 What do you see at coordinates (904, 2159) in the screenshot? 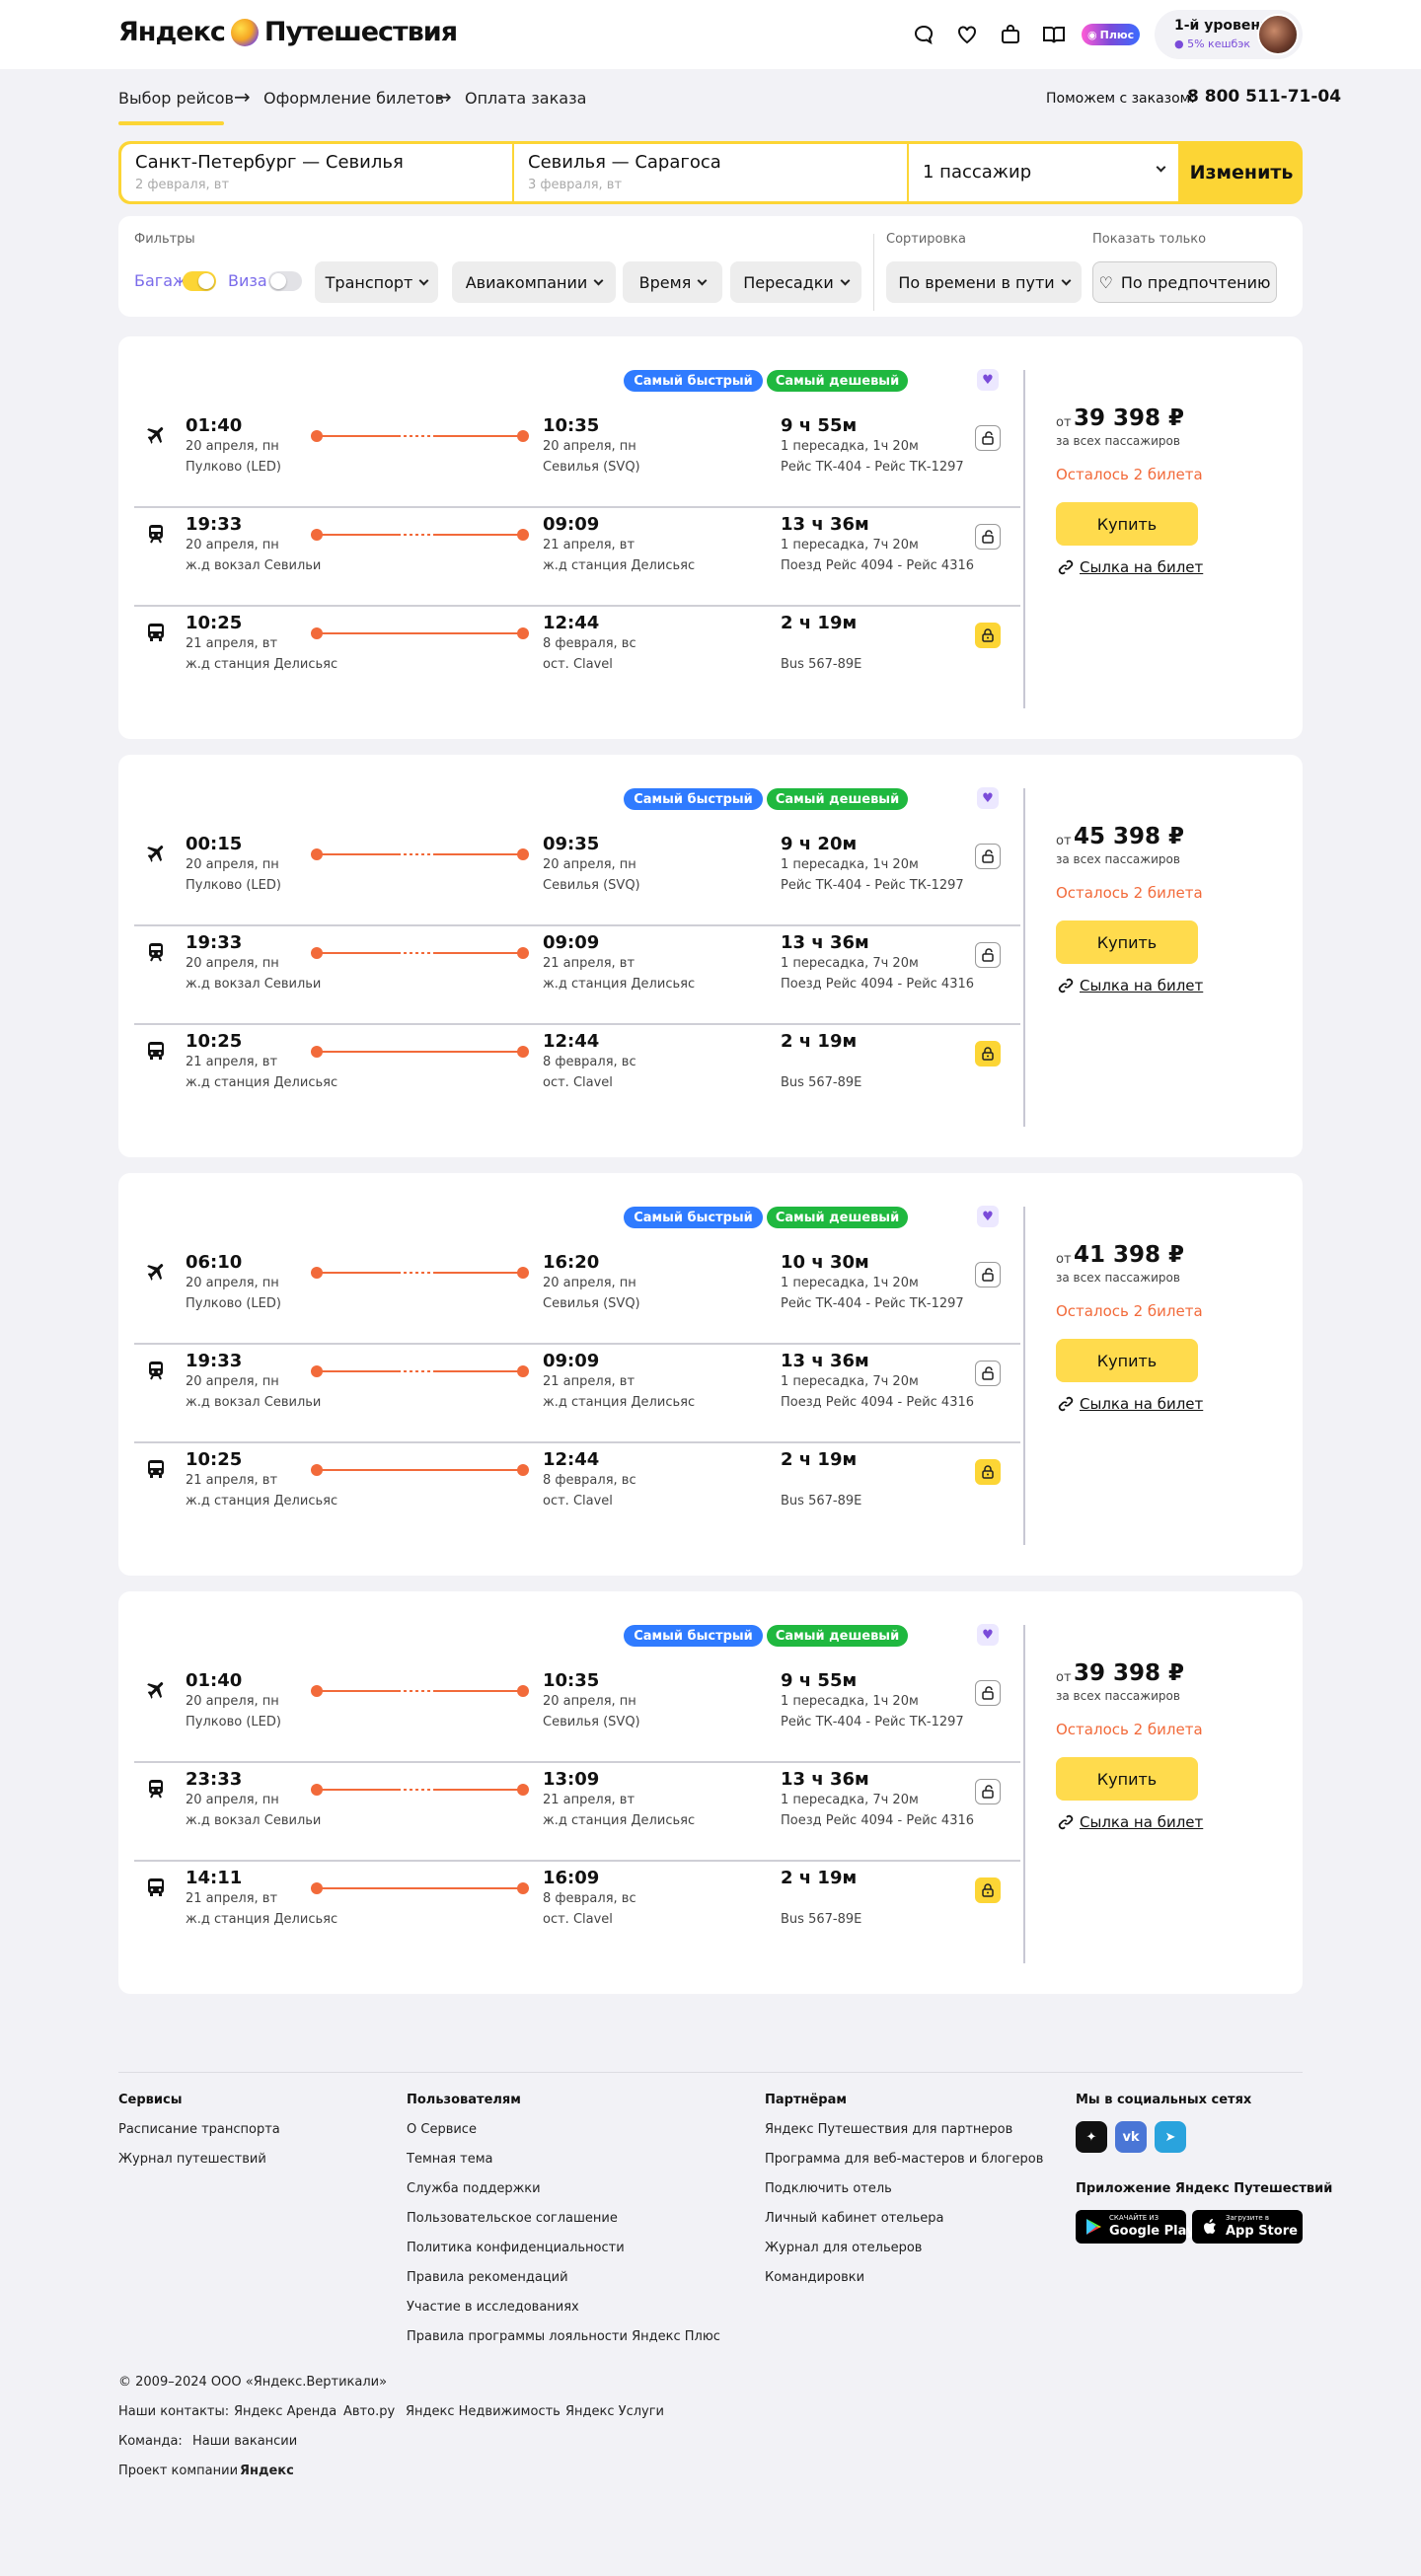
I see `footer-link: Программа для веб-мастеров и блогеров` at bounding box center [904, 2159].